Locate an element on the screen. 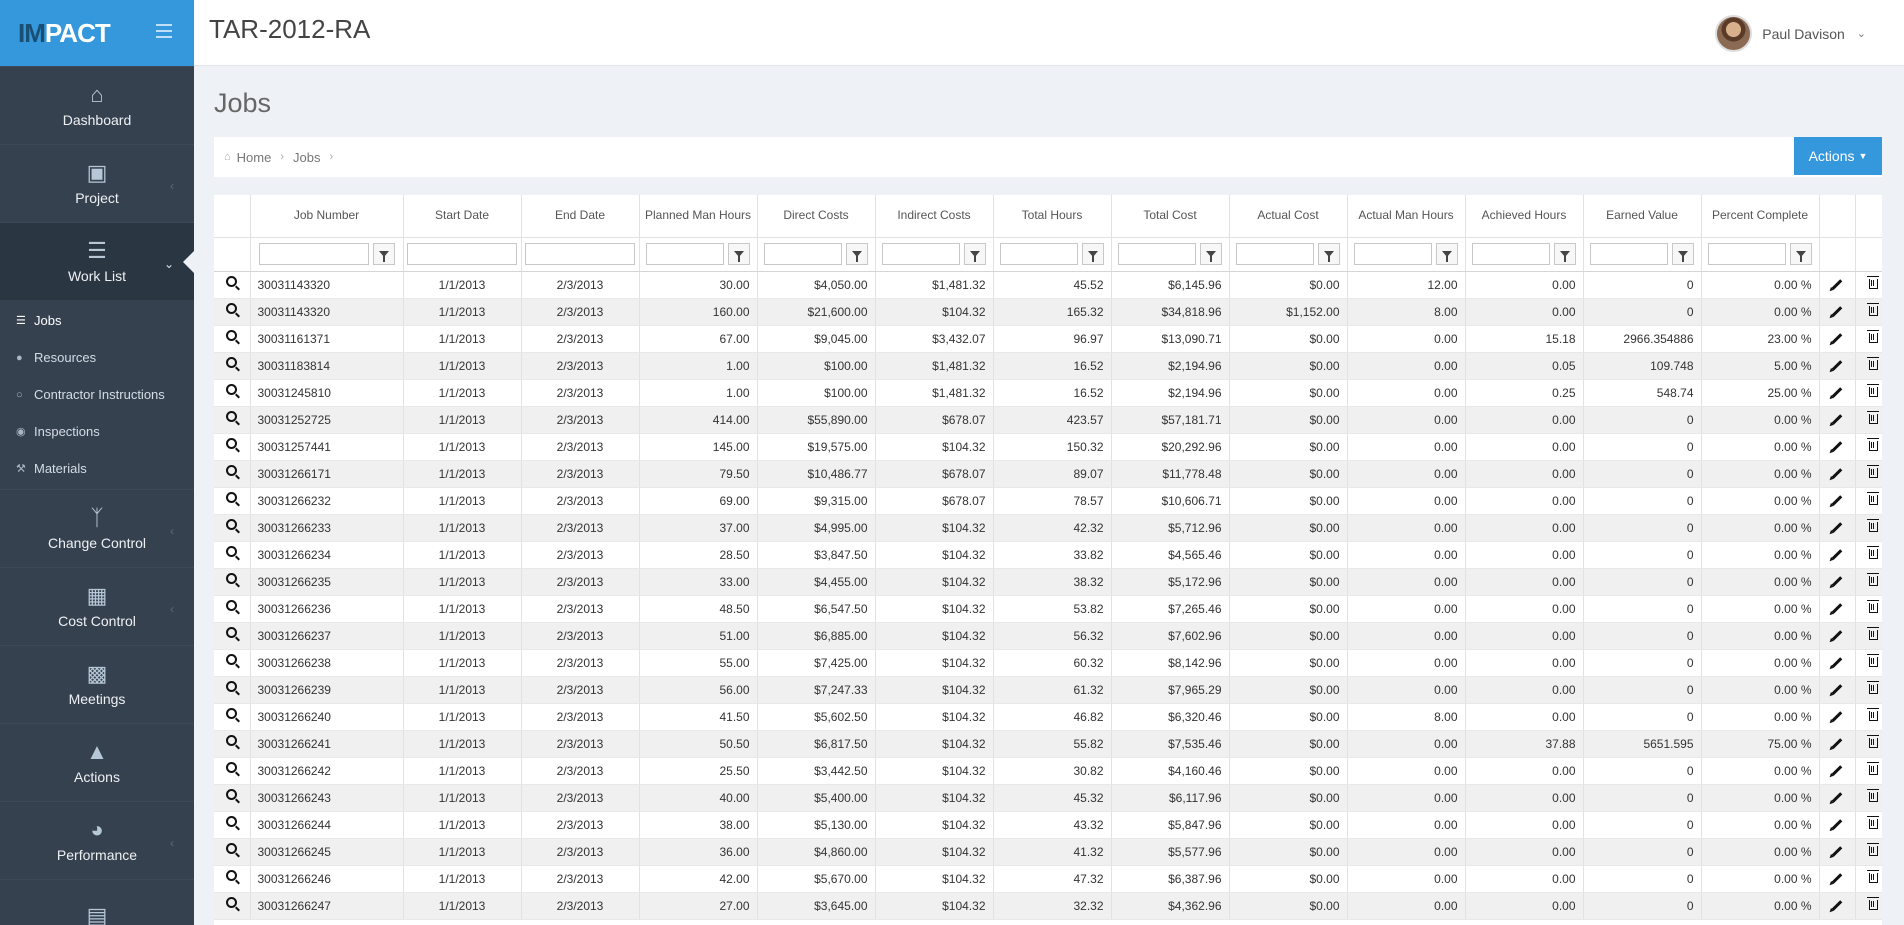 The width and height of the screenshot is (1904, 925). sidebar-subitem-contractor-instructions: ○ Contractor Instructions is located at coordinates (97, 394).